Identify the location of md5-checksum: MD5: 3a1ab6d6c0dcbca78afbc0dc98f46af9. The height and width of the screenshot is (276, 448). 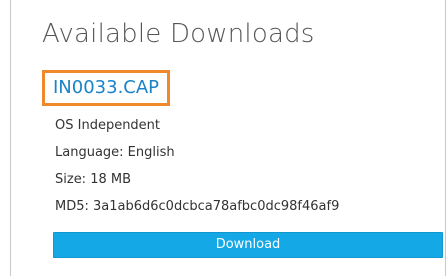
(197, 206).